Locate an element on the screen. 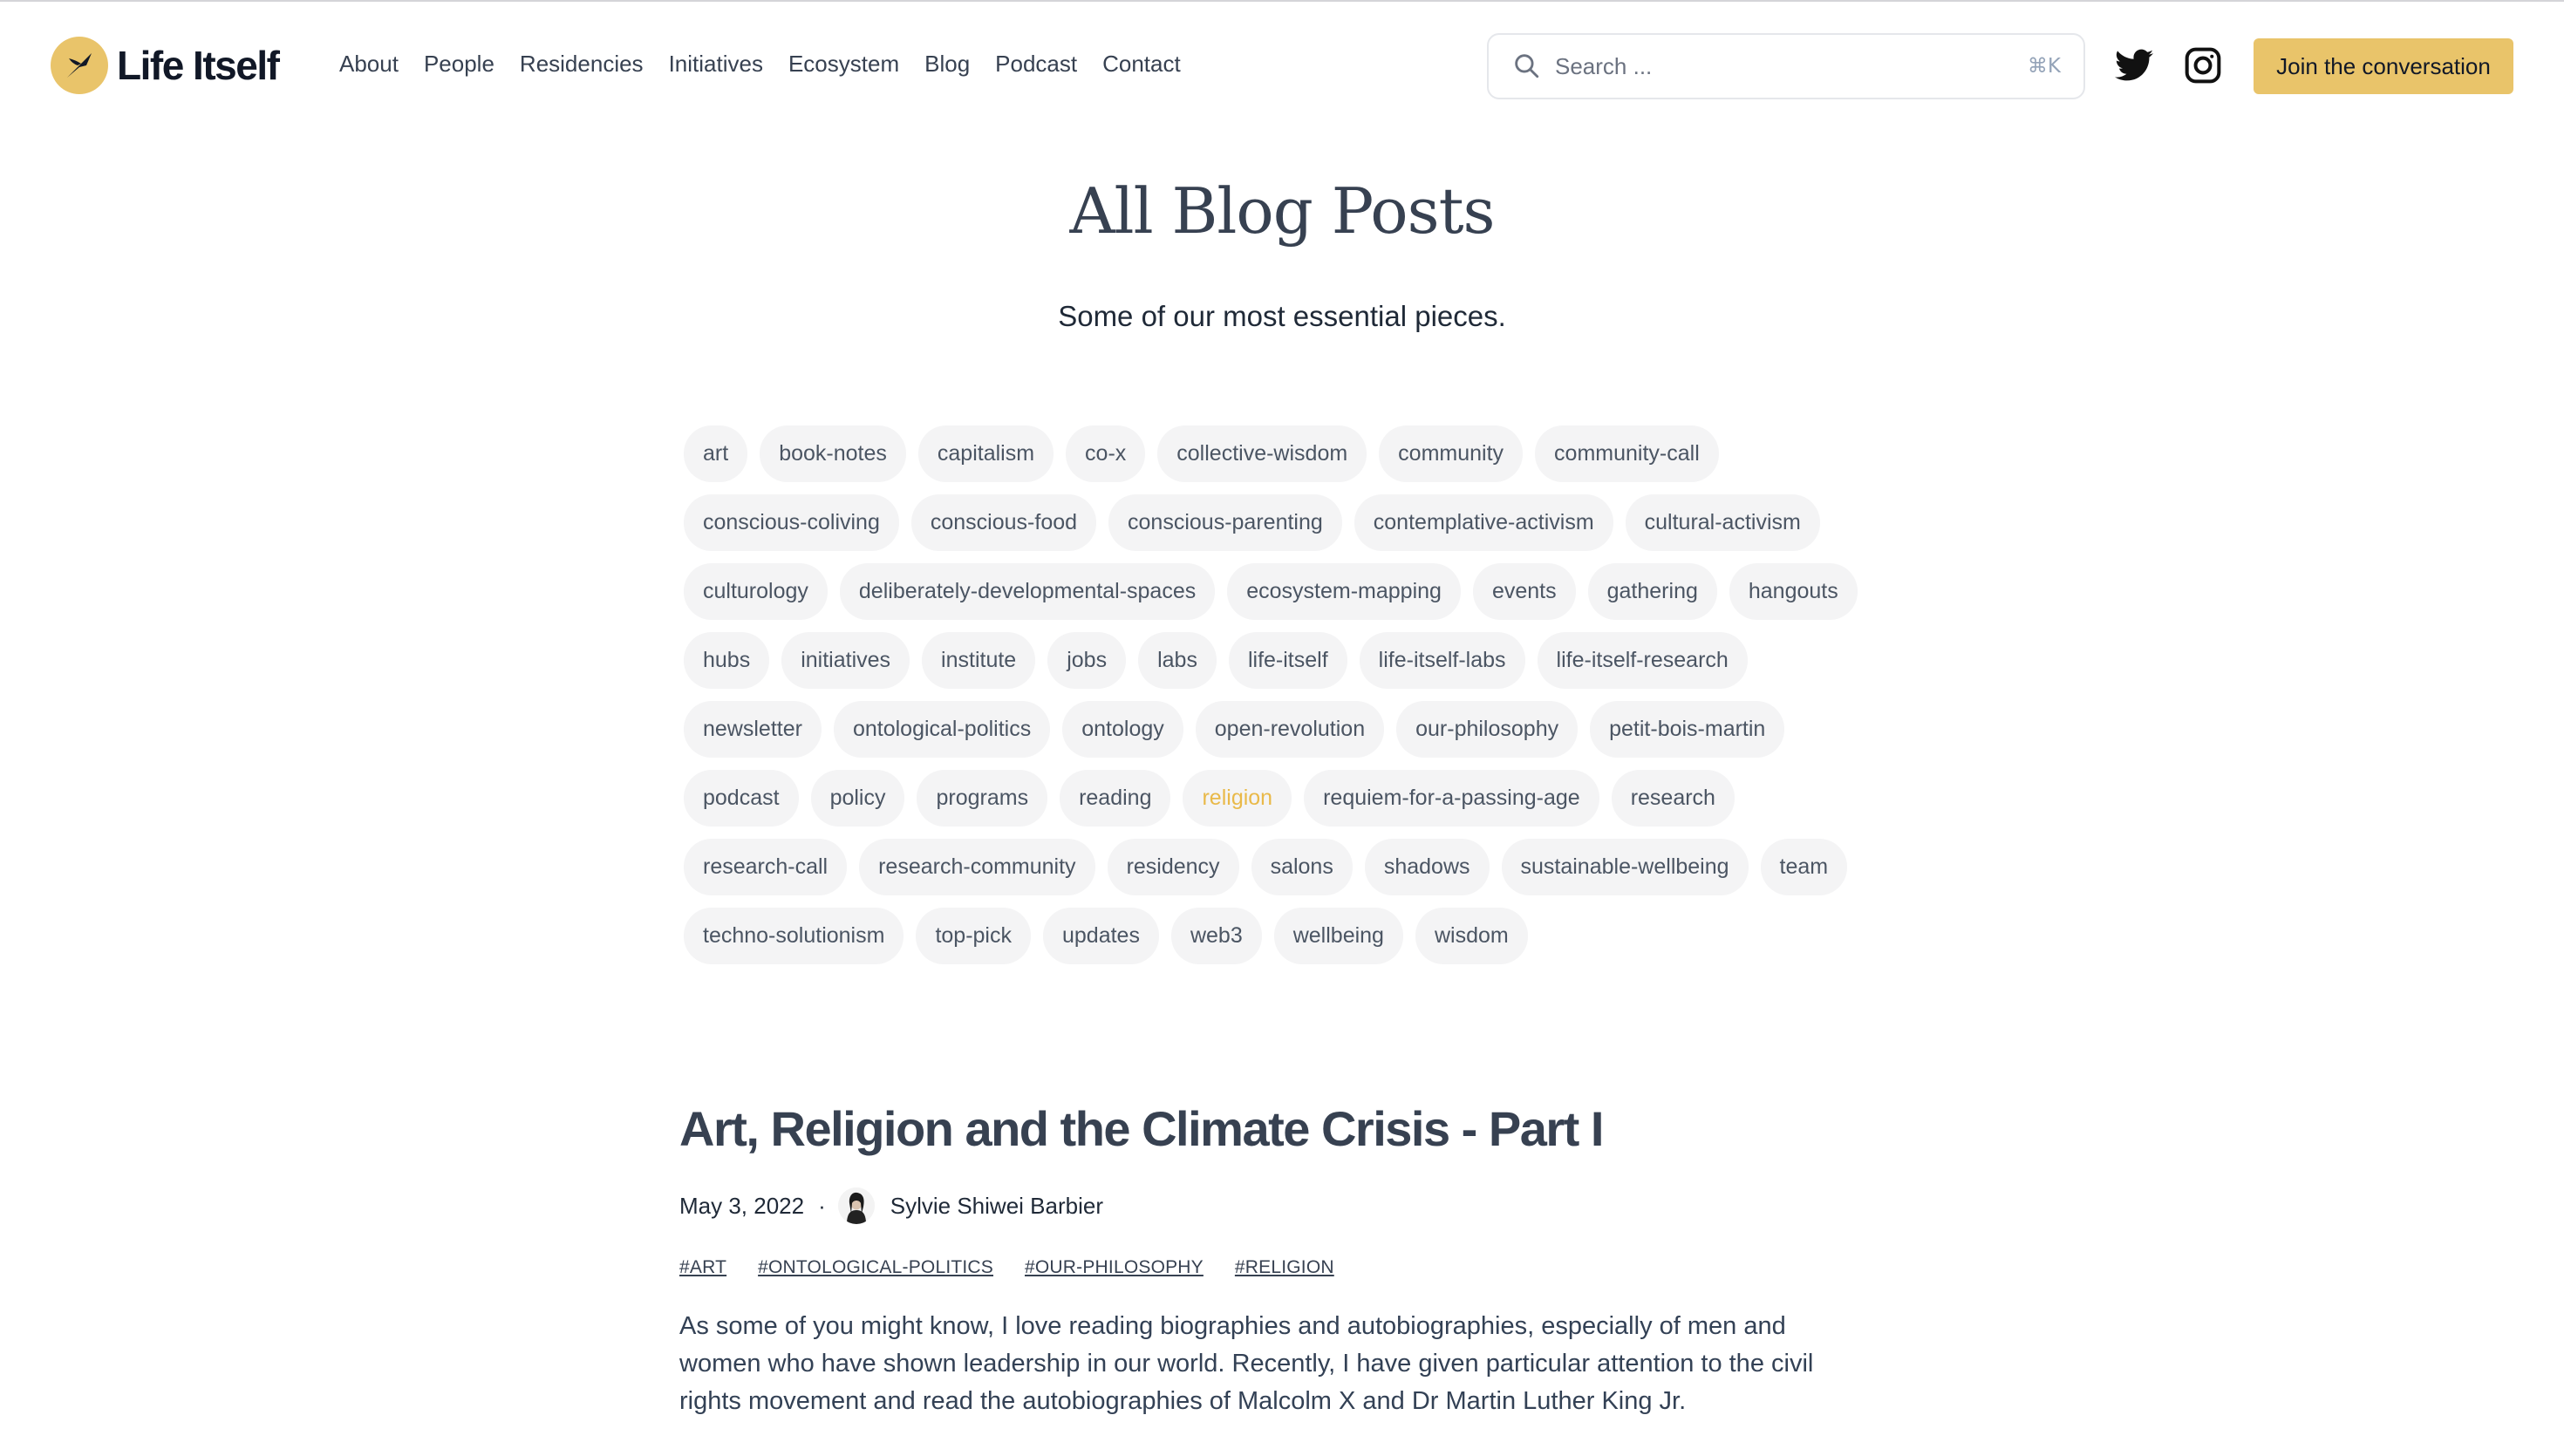 This screenshot has width=2564, height=1456. tag-pill-wisdom: wisdom is located at coordinates (1471, 936).